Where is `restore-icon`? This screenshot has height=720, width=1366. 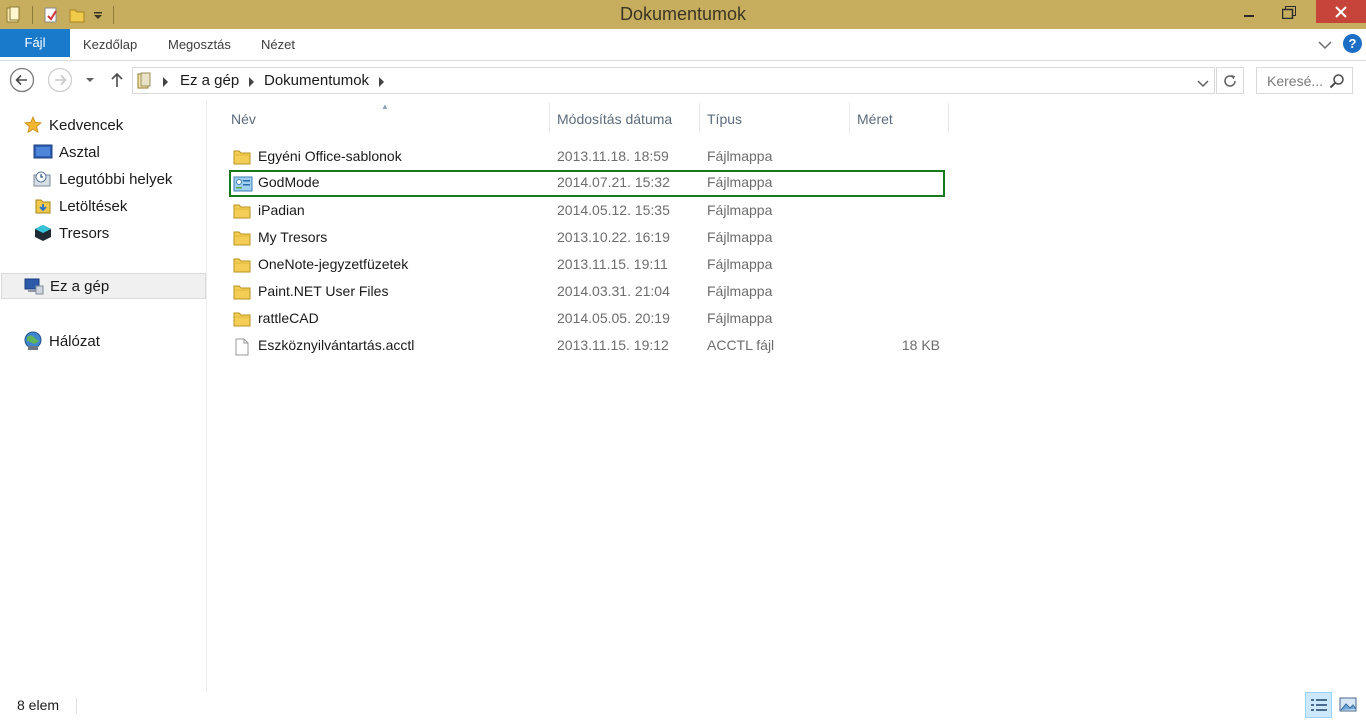 restore-icon is located at coordinates (1289, 12).